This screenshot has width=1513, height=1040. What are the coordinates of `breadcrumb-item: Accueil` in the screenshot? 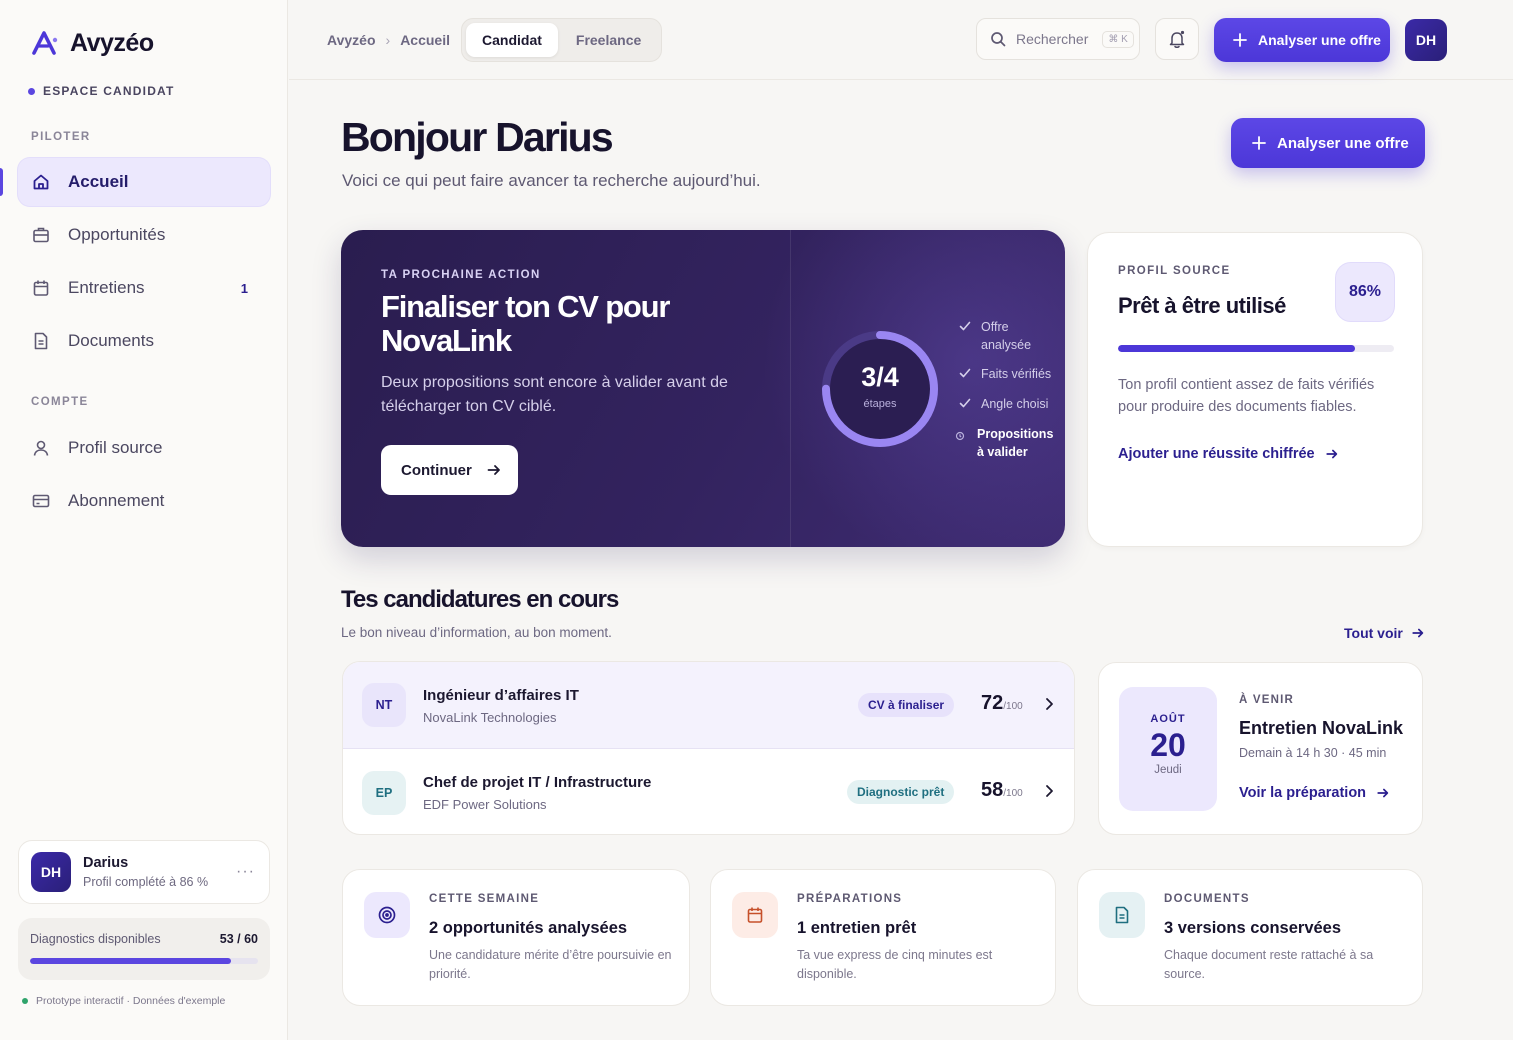 It's located at (425, 40).